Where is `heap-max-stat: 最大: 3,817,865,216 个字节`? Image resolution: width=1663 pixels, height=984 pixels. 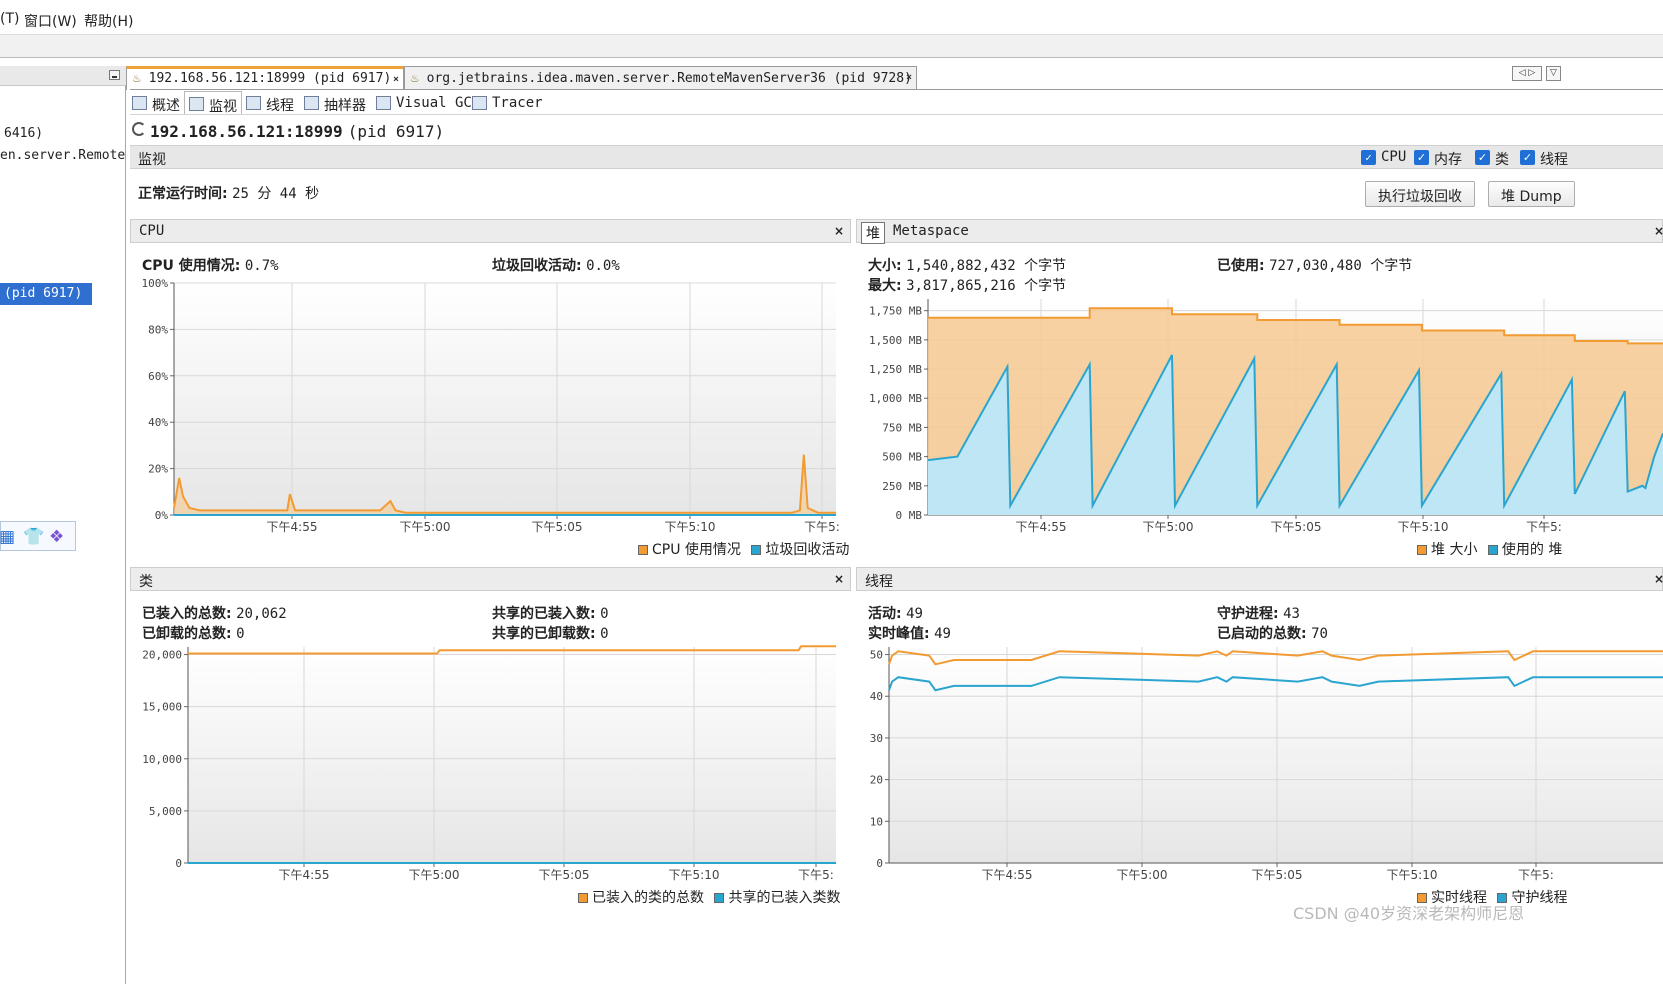 heap-max-stat: 最大: 3,817,865,216 个字节 is located at coordinates (967, 285).